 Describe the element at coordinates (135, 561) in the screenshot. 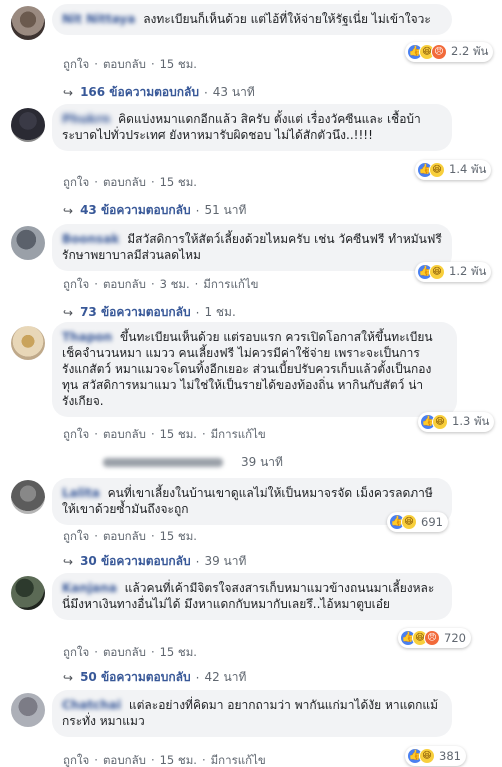

I see `replies-count: 30 ข้อความตอบกลับ` at that location.